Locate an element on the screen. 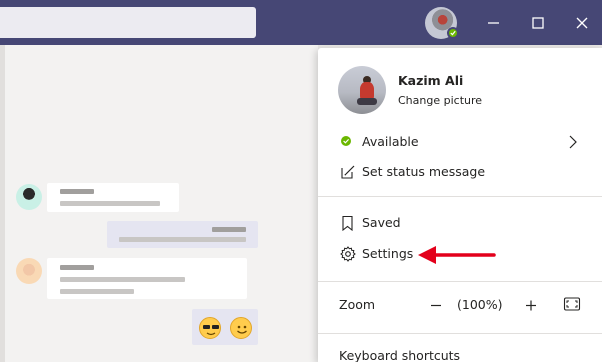 This screenshot has height=362, width=602. zoom-value: (100%) is located at coordinates (480, 304).